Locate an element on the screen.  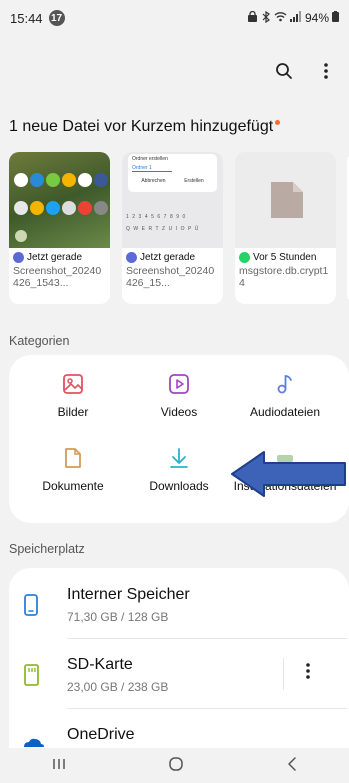
storage-name: OneDrive is located at coordinates (101, 734).